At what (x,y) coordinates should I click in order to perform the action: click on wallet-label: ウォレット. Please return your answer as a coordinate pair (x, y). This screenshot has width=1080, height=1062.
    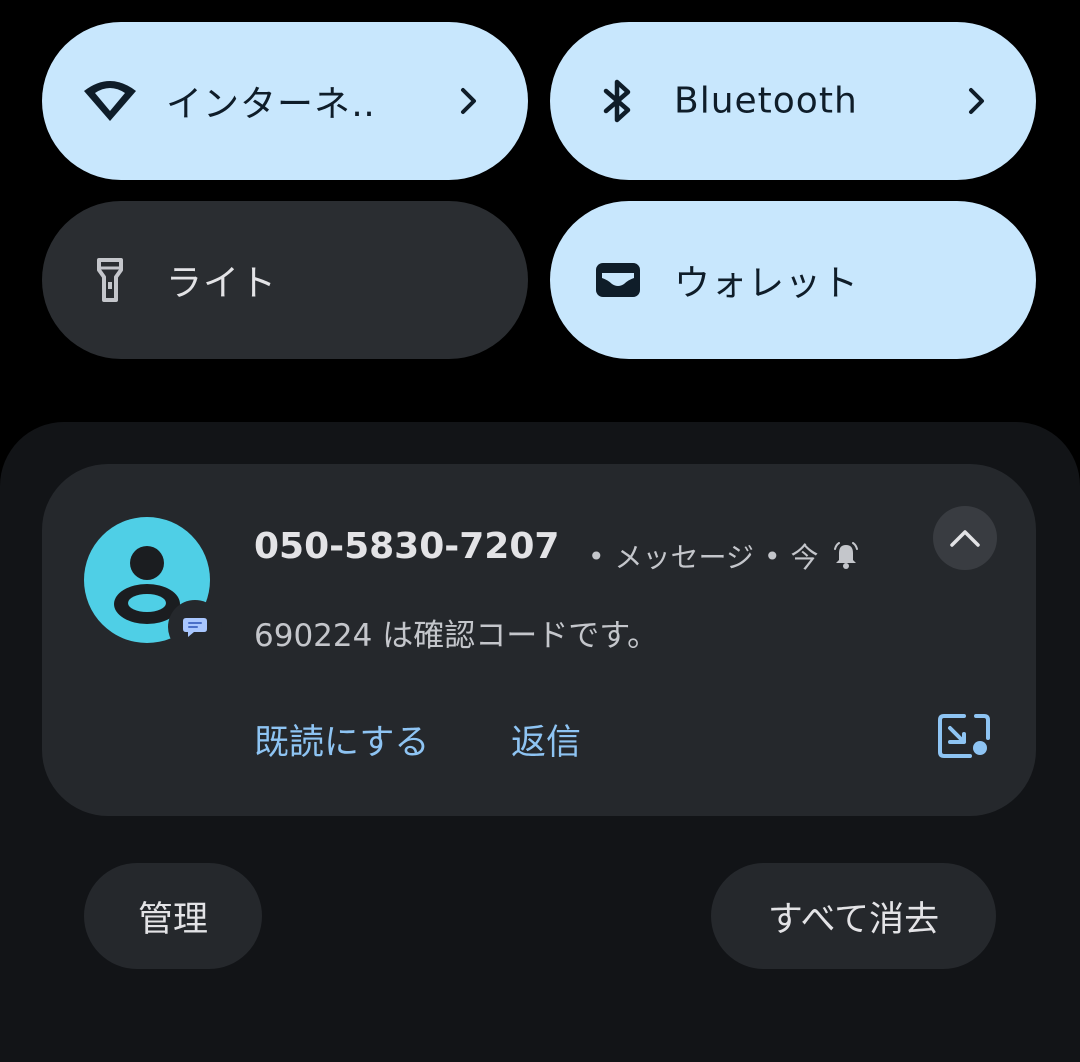
    Looking at the image, I should click on (767, 283).